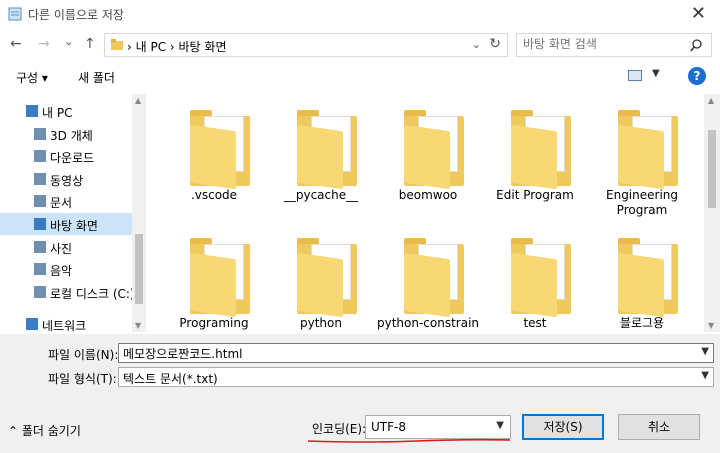 This screenshot has width=720, height=453. What do you see at coordinates (535, 323) in the screenshot?
I see `file-name: test` at bounding box center [535, 323].